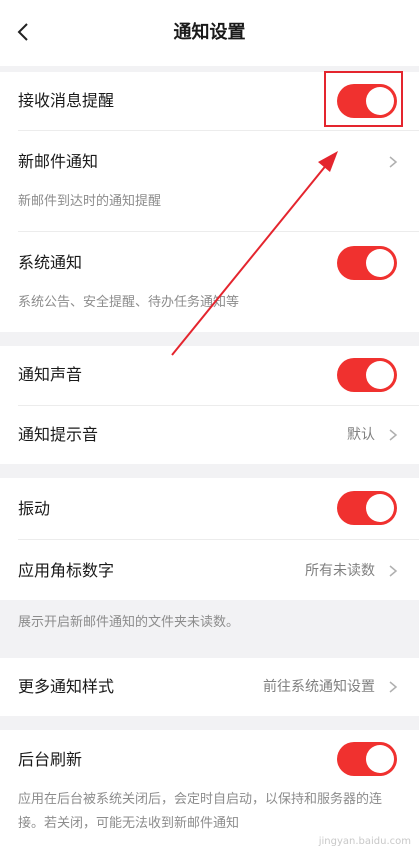 Image resolution: width=419 pixels, height=857 pixels. What do you see at coordinates (34, 508) in the screenshot?
I see `row-label: 振动` at bounding box center [34, 508].